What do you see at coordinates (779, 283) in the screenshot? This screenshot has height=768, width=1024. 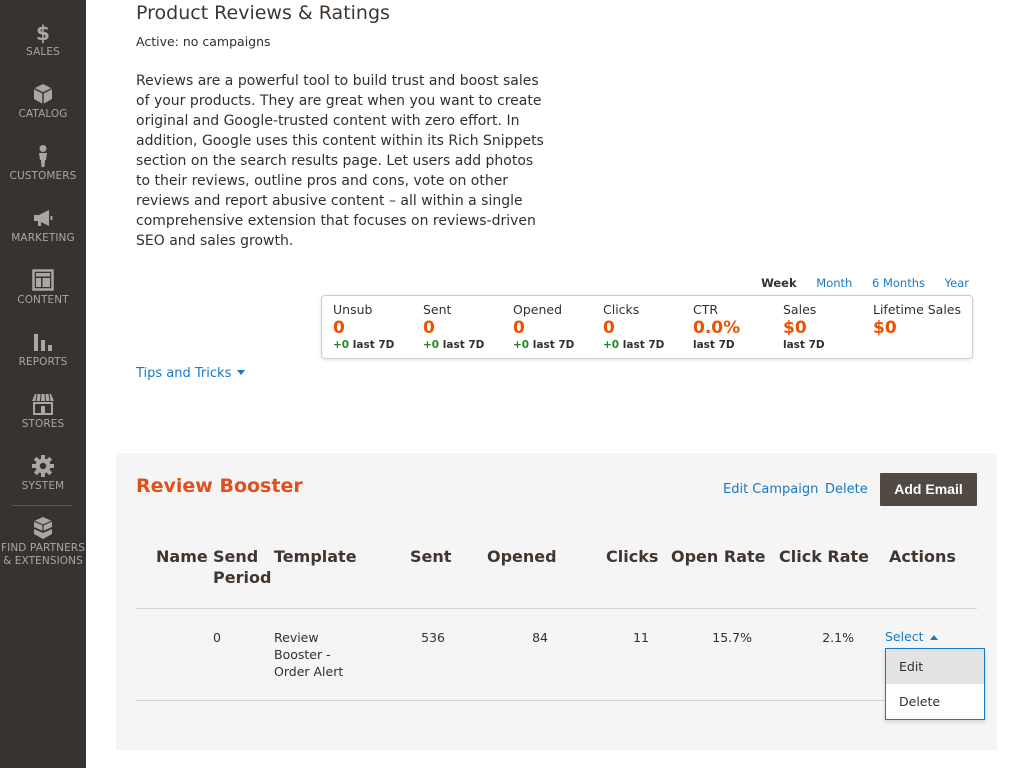 I see `period-tab-week: Week` at bounding box center [779, 283].